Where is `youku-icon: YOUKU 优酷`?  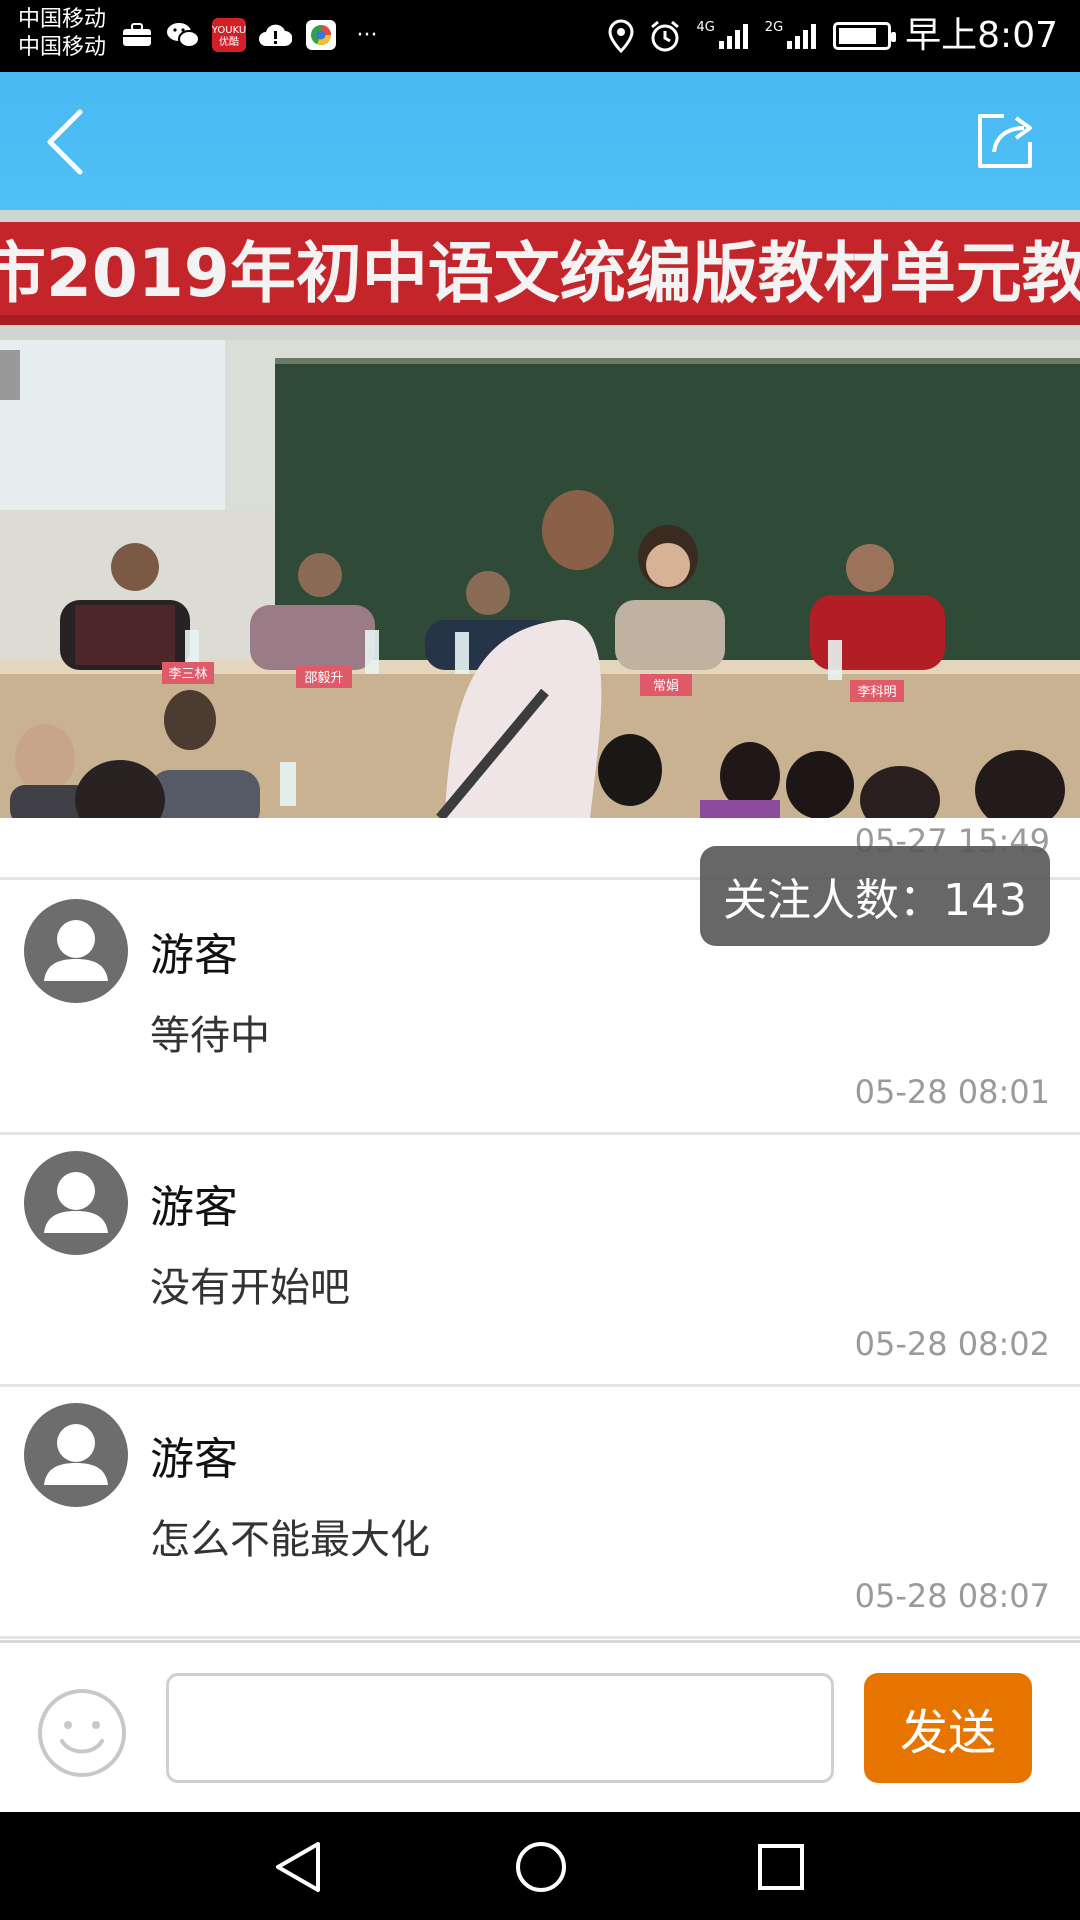 youku-icon: YOUKU 优酷 is located at coordinates (229, 35).